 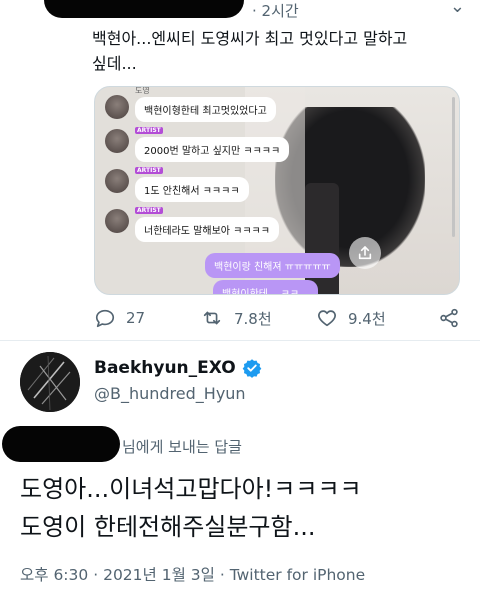 What do you see at coordinates (327, 318) in the screenshot?
I see `heart-icon` at bounding box center [327, 318].